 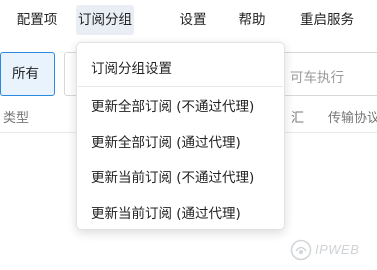 I want to click on watermark: IPWEB, so click(x=331, y=250).